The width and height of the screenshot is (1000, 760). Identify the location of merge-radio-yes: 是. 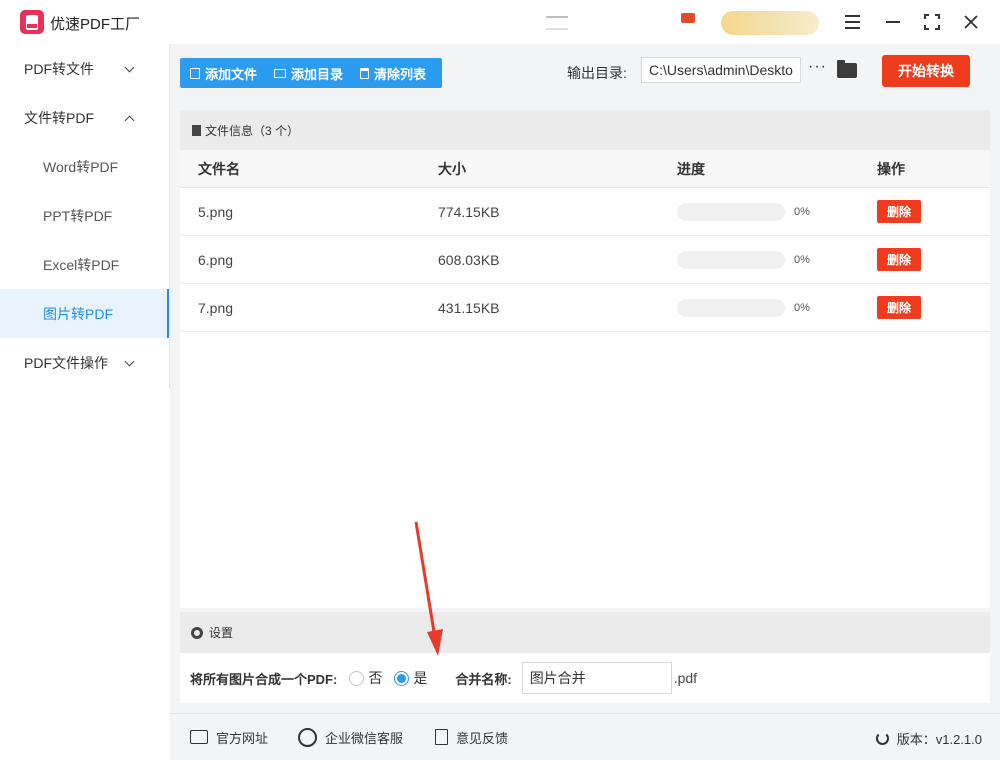
(410, 678).